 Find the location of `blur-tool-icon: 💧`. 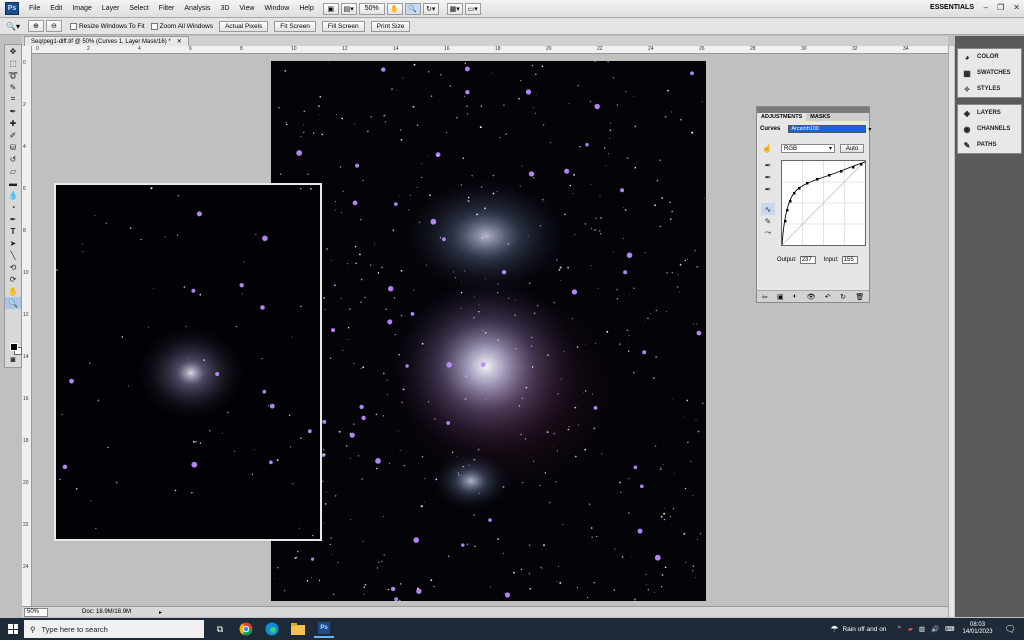

blur-tool-icon: 💧 is located at coordinates (13, 195).